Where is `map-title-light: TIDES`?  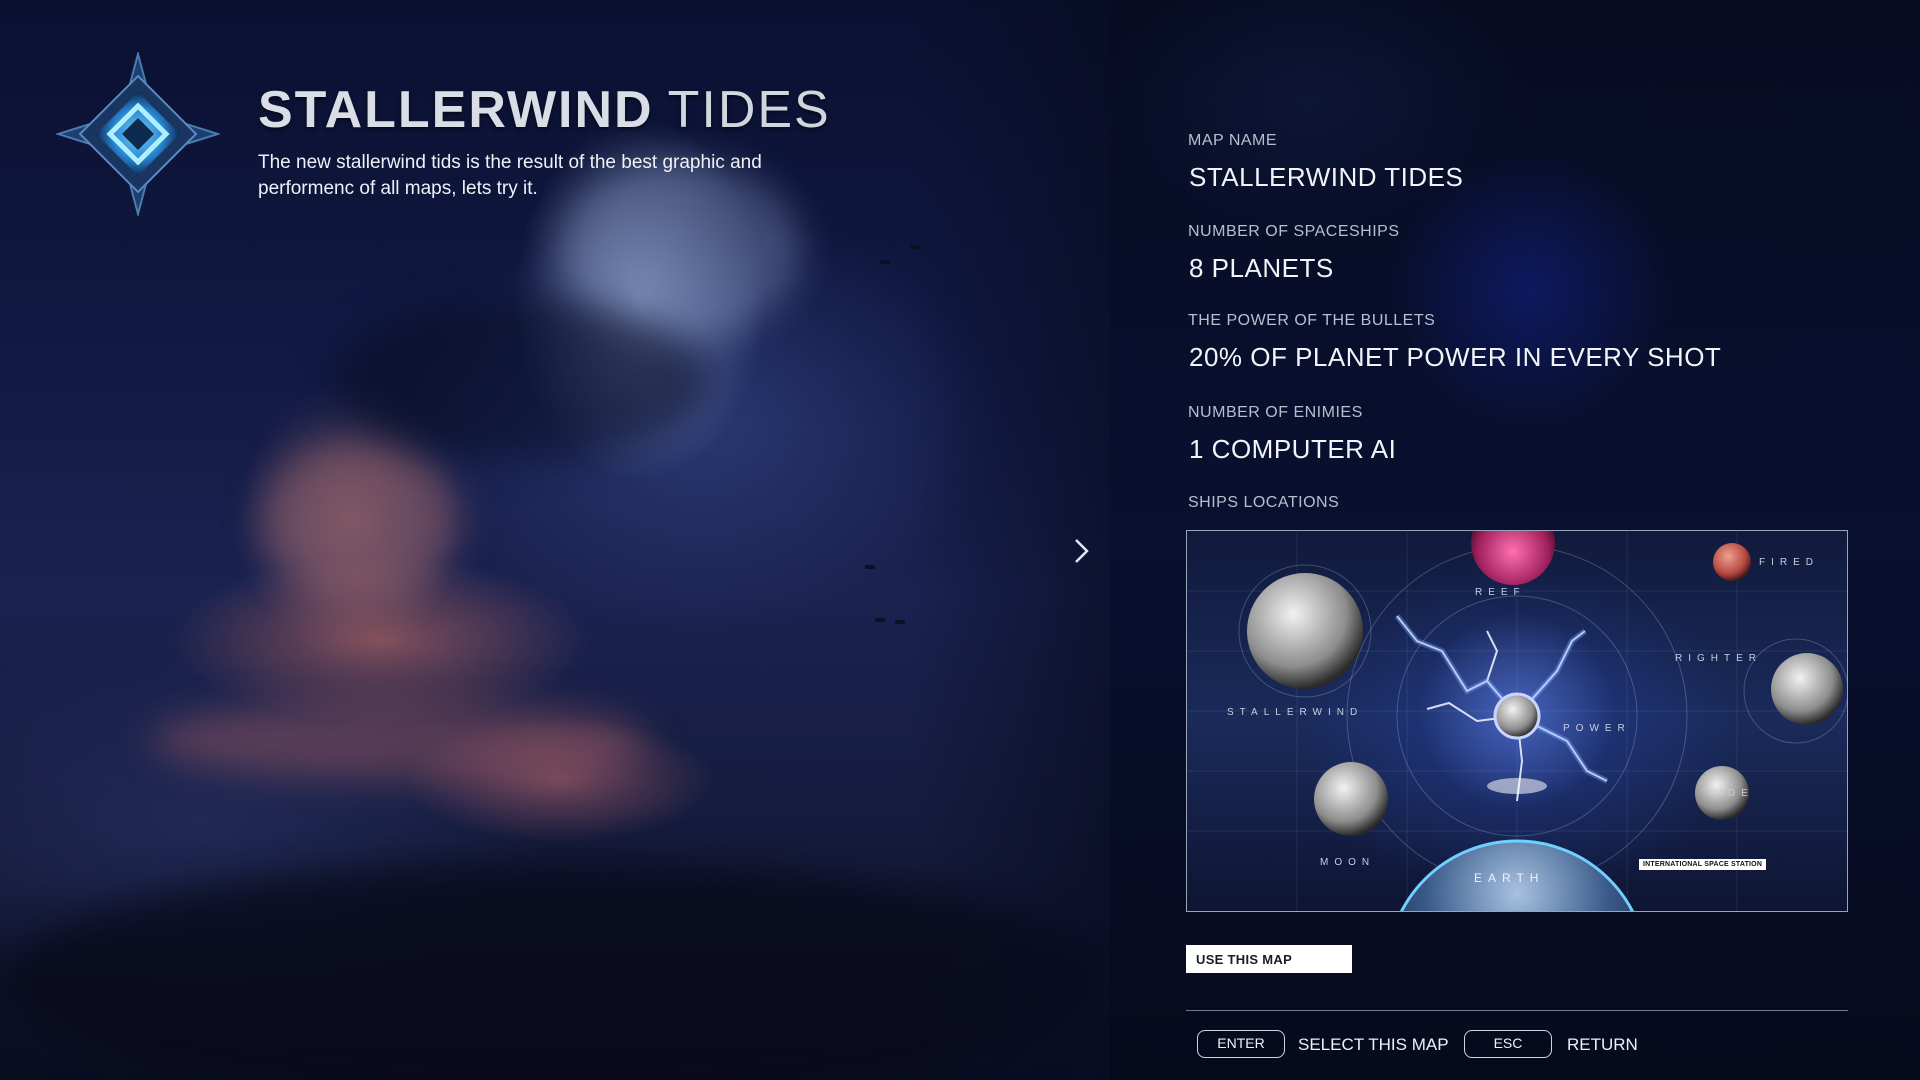 map-title-light: TIDES is located at coordinates (749, 110).